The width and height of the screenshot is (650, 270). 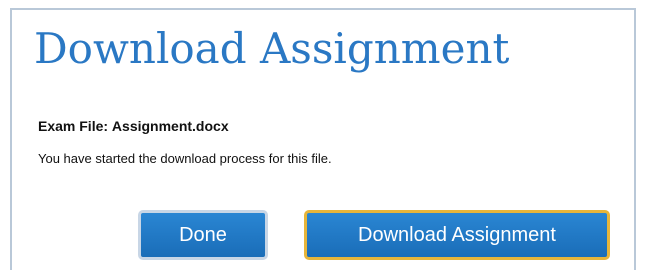 What do you see at coordinates (457, 235) in the screenshot?
I see `download-assignment-button: Download Assignment` at bounding box center [457, 235].